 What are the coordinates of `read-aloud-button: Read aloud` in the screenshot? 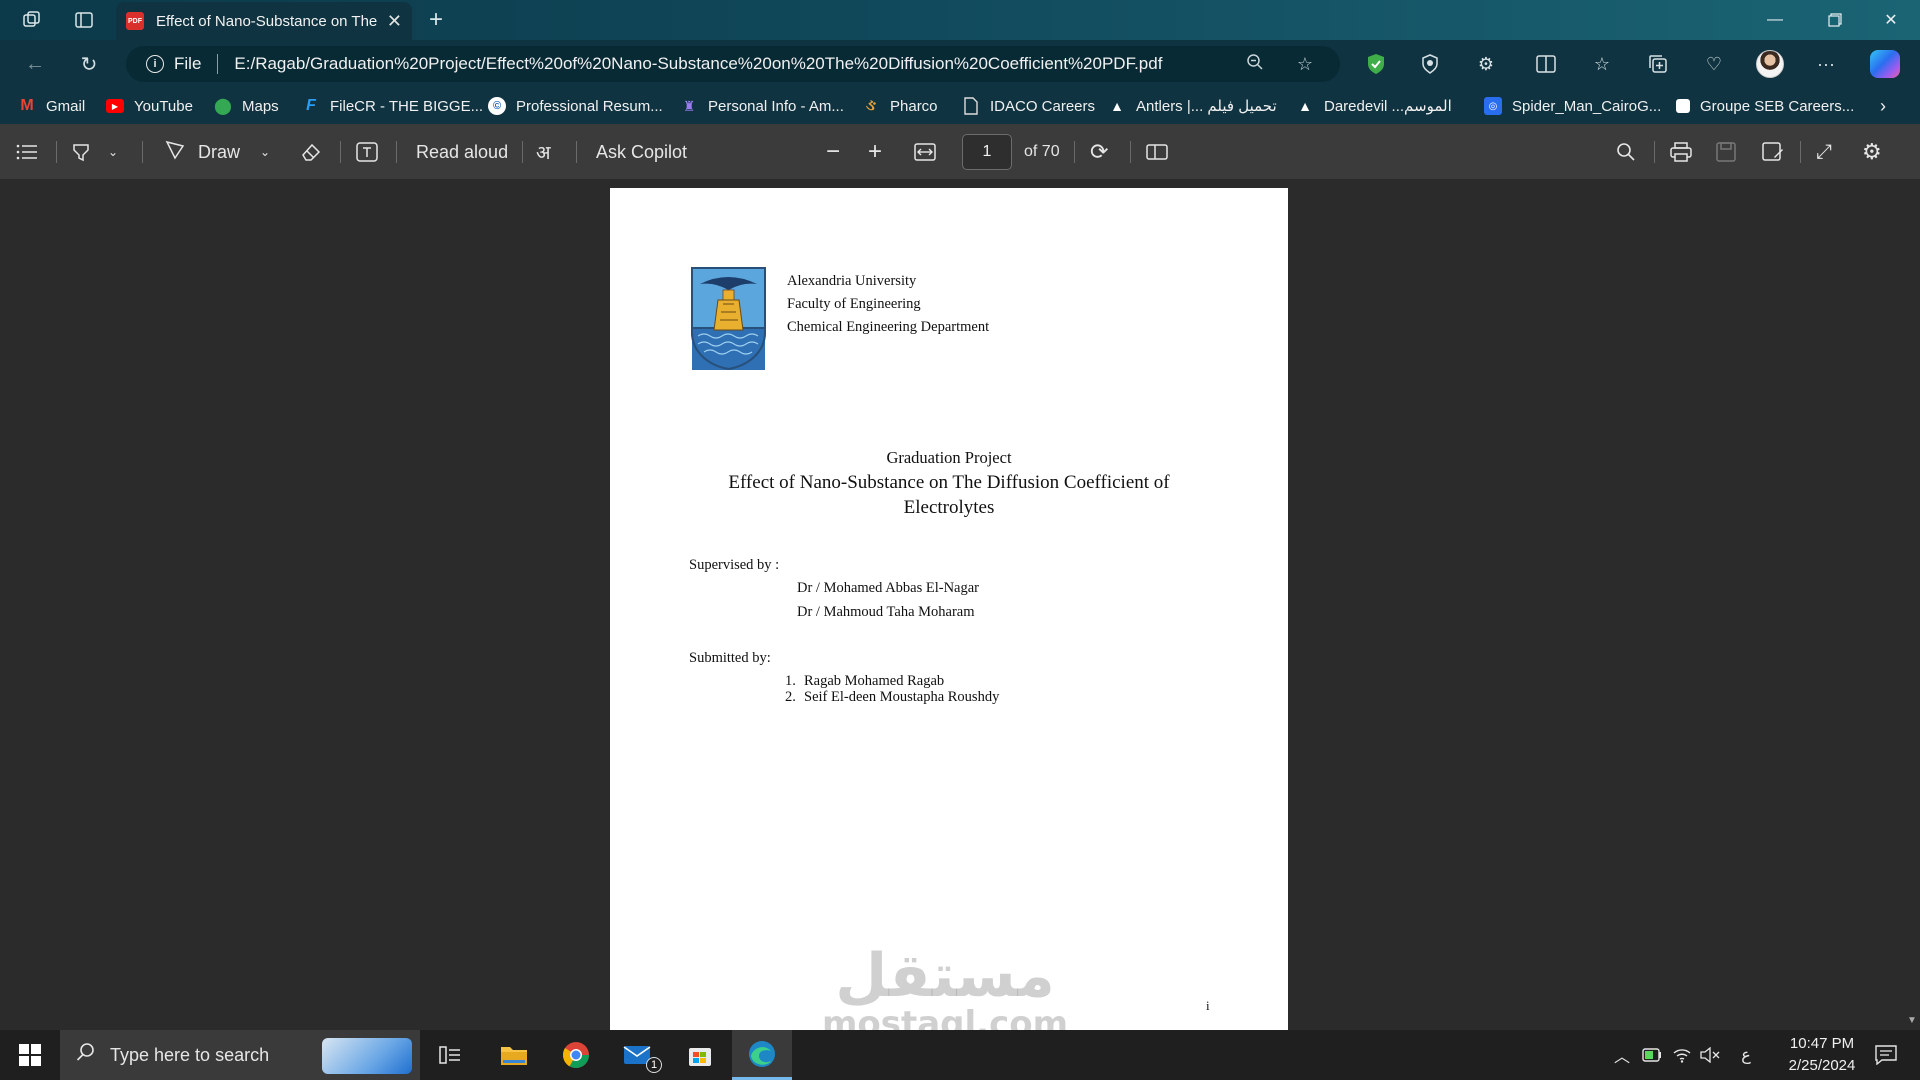 It's located at (462, 152).